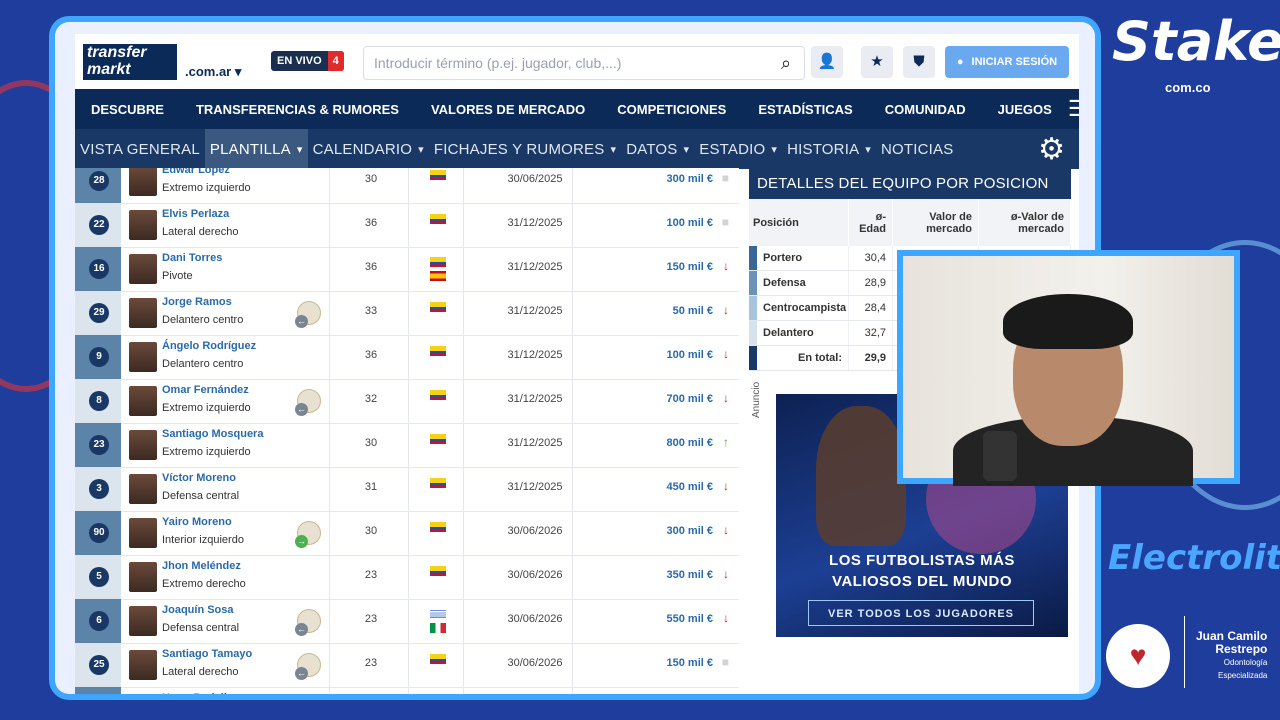  What do you see at coordinates (726, 530) in the screenshot?
I see `arrow-down-icon: ↓` at bounding box center [726, 530].